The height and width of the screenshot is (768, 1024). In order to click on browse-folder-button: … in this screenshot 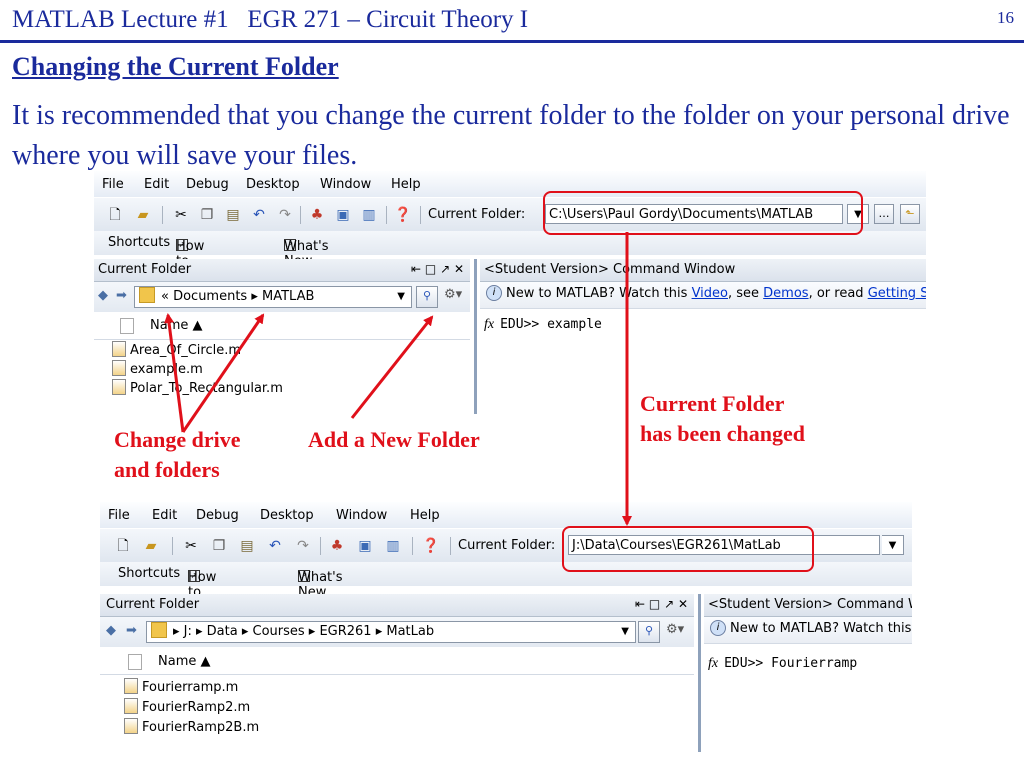, I will do `click(884, 214)`.